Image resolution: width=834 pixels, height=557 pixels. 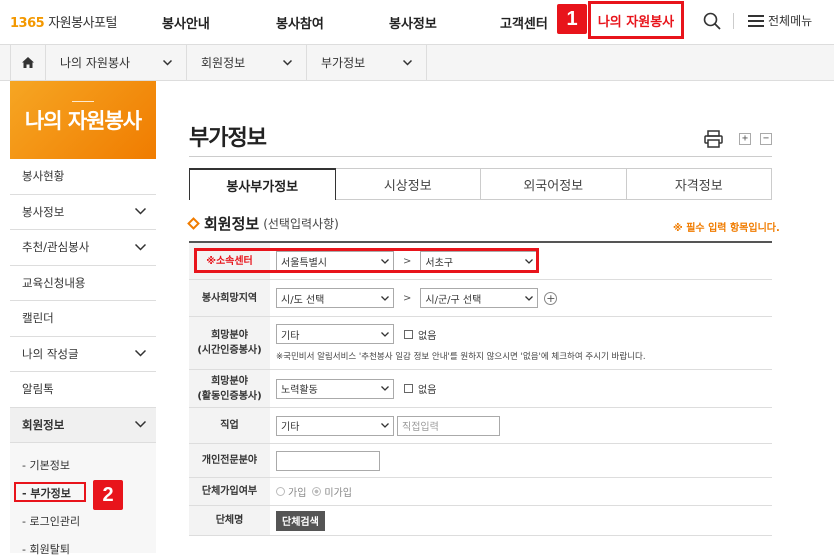 I want to click on form-row-region: 봉사희망지역 시/도 선택 > 시/군/구 선택 +, so click(x=480, y=298).